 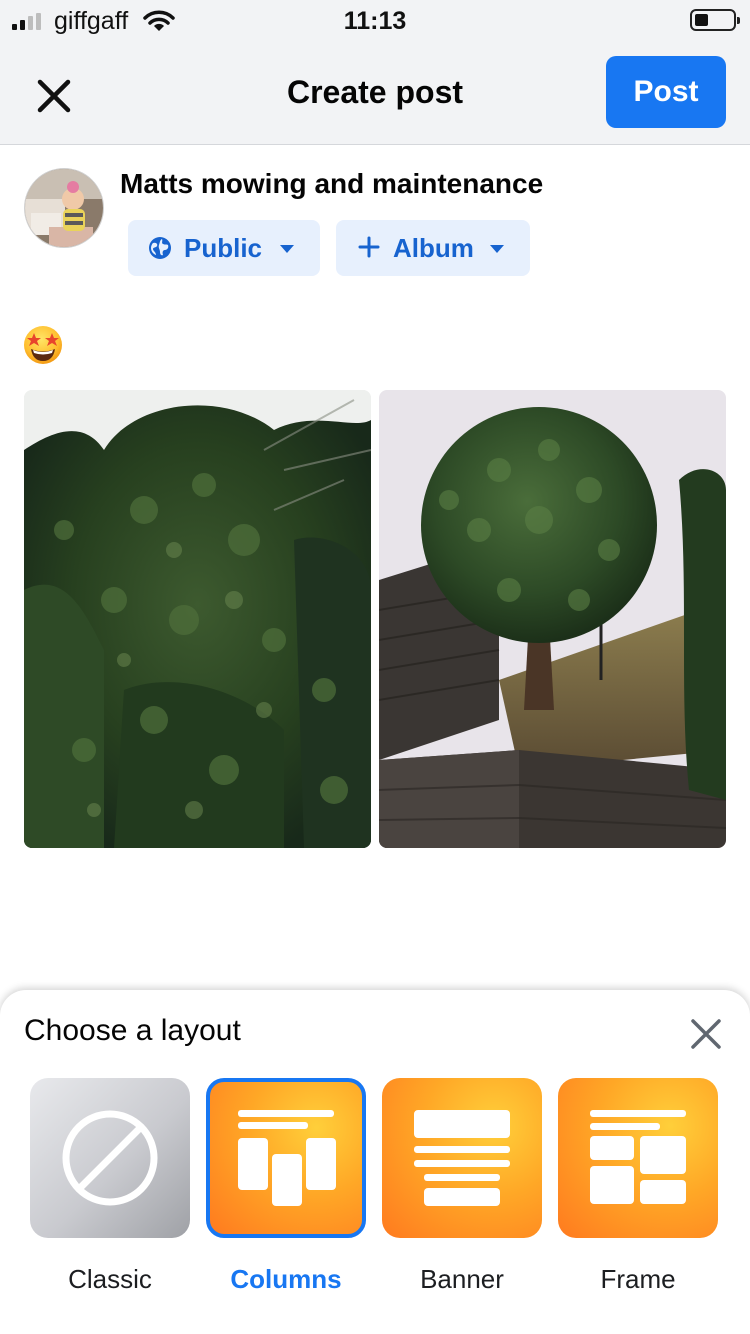 I want to click on prohibited-icon, so click(x=110, y=1158).